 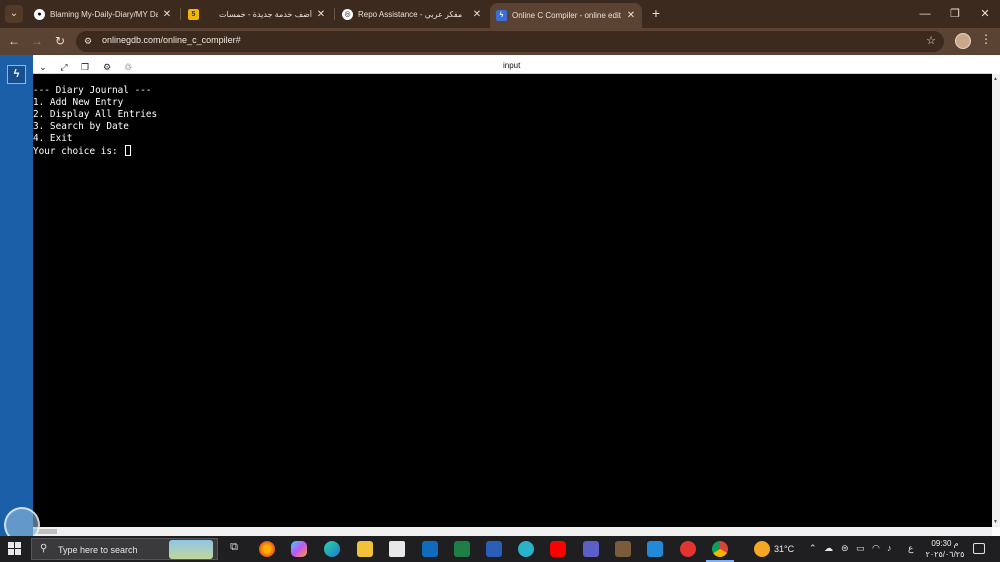 I want to click on outlook-icon, so click(x=430, y=549).